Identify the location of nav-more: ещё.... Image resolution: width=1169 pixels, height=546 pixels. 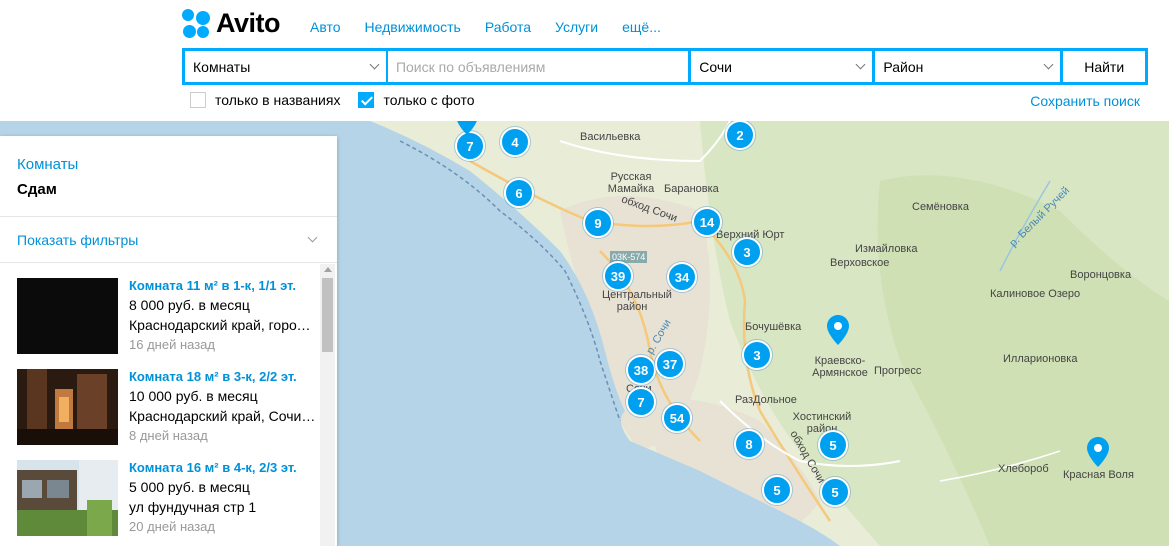
(641, 27).